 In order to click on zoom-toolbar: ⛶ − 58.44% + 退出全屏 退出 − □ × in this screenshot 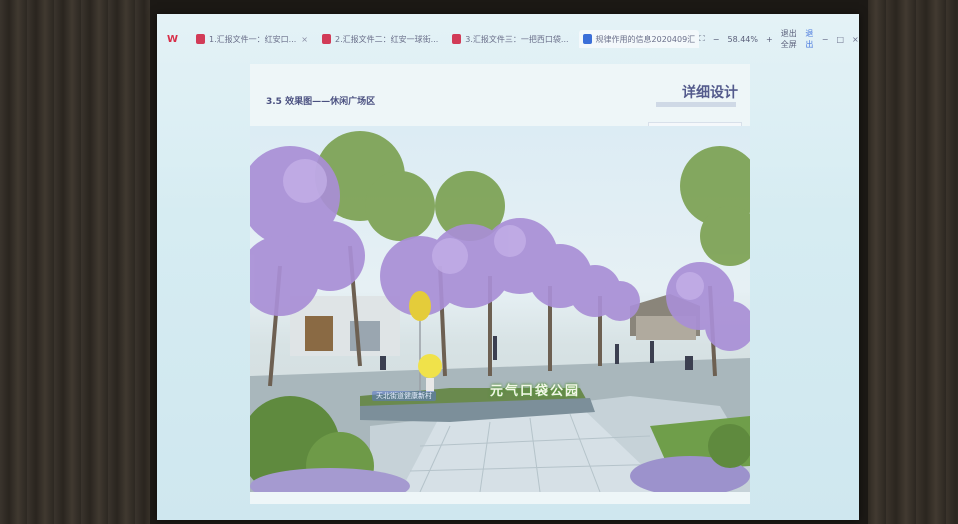, I will do `click(779, 39)`.